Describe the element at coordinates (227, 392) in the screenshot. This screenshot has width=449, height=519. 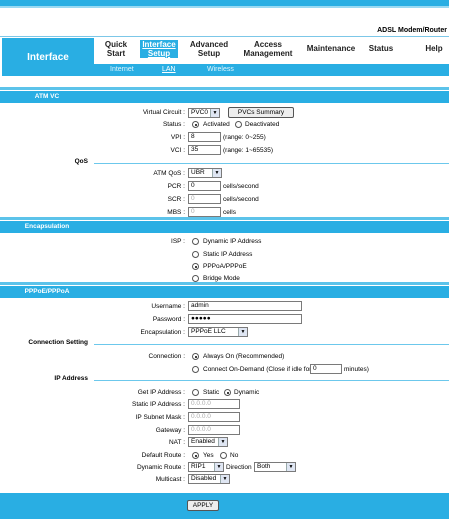
I see `get-ip-dynamic-radio` at that location.